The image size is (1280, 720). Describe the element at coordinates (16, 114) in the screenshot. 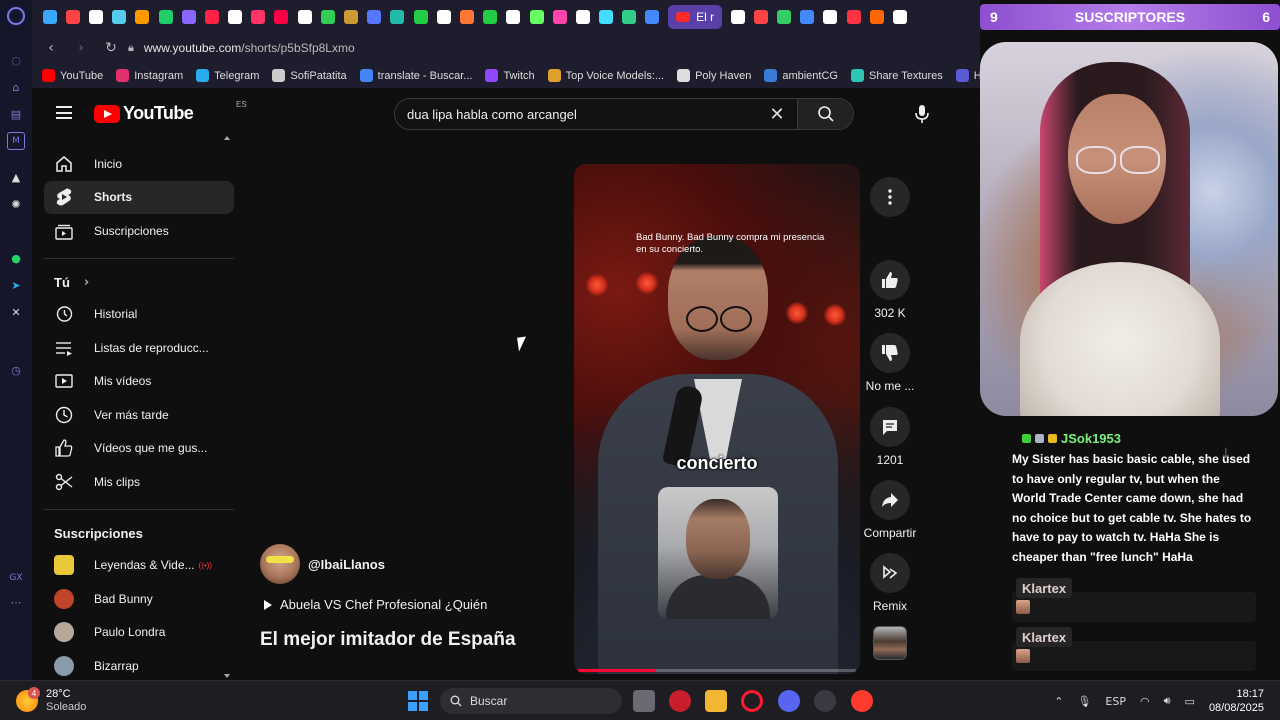

I see `pinboard-icon: ▤` at that location.